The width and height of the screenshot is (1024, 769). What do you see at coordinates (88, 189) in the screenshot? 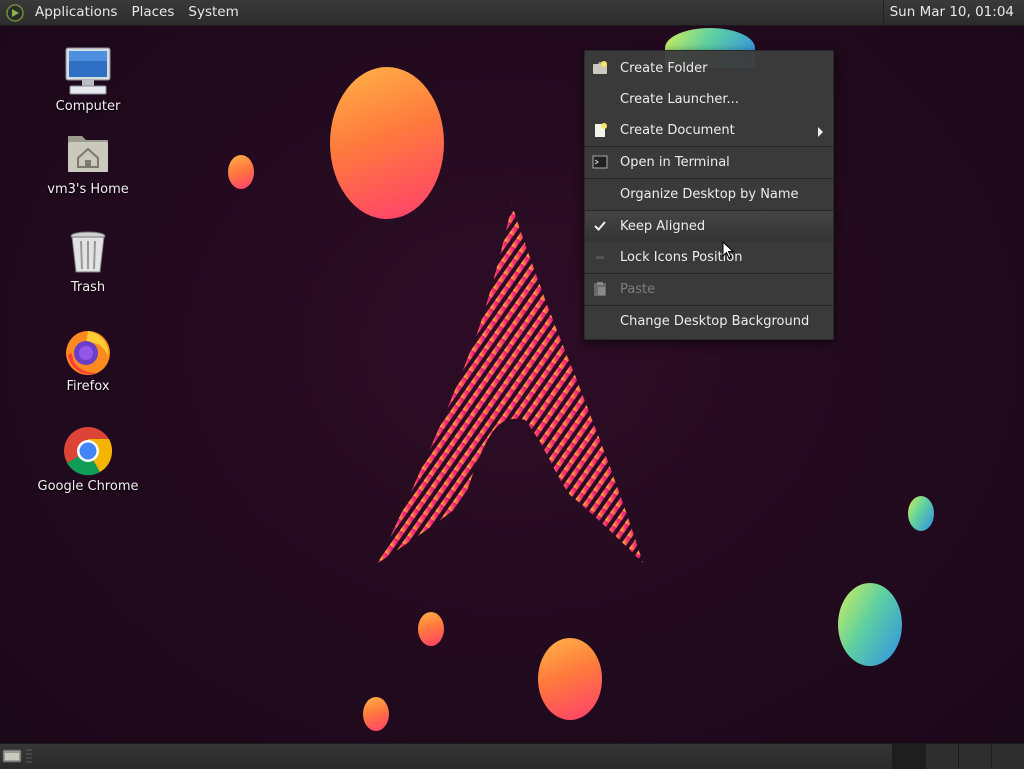
I see `desktop-icon-label: vm3's Home` at bounding box center [88, 189].